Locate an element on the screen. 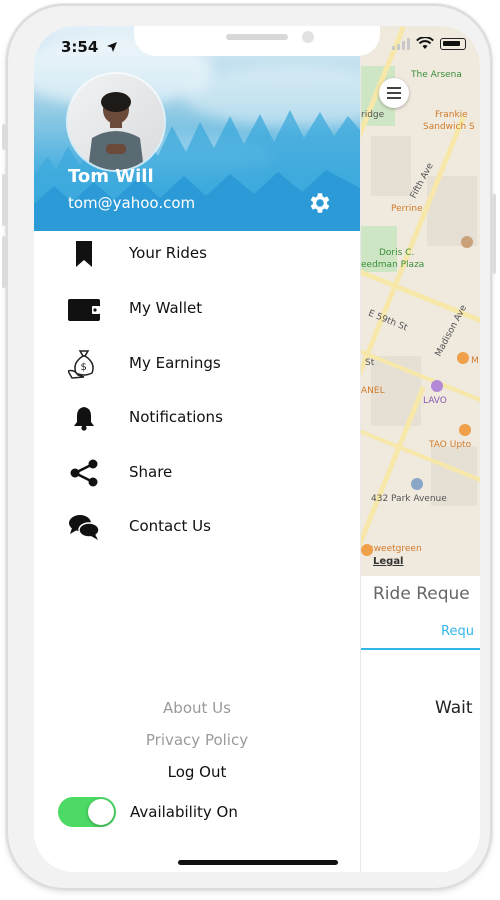 The image size is (500, 900). status-time: 3:54 is located at coordinates (80, 47).